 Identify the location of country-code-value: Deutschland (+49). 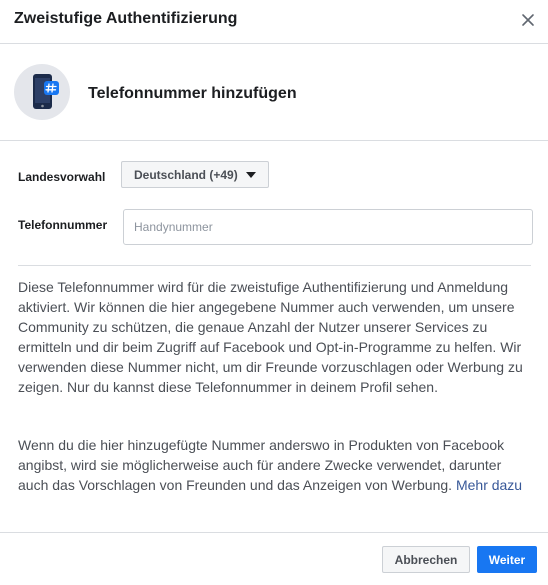
(186, 174).